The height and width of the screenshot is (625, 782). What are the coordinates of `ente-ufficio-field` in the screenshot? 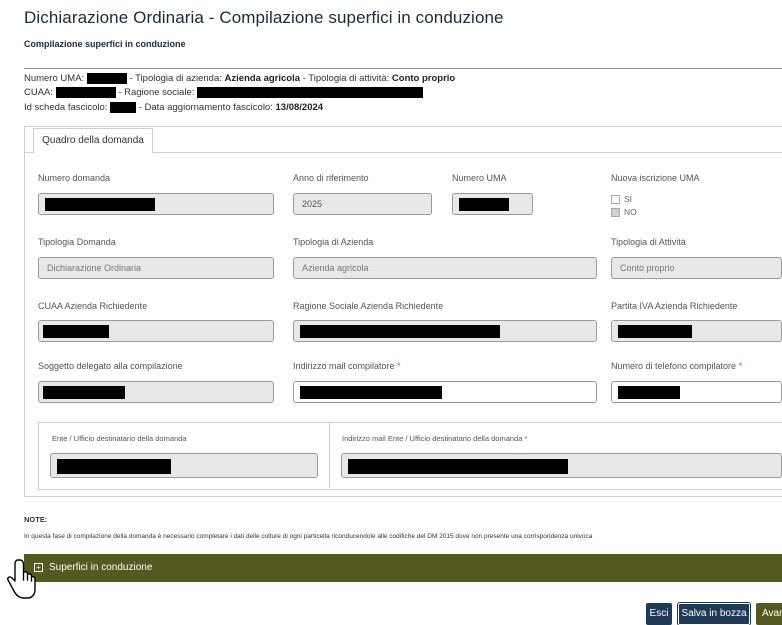 It's located at (184, 465).